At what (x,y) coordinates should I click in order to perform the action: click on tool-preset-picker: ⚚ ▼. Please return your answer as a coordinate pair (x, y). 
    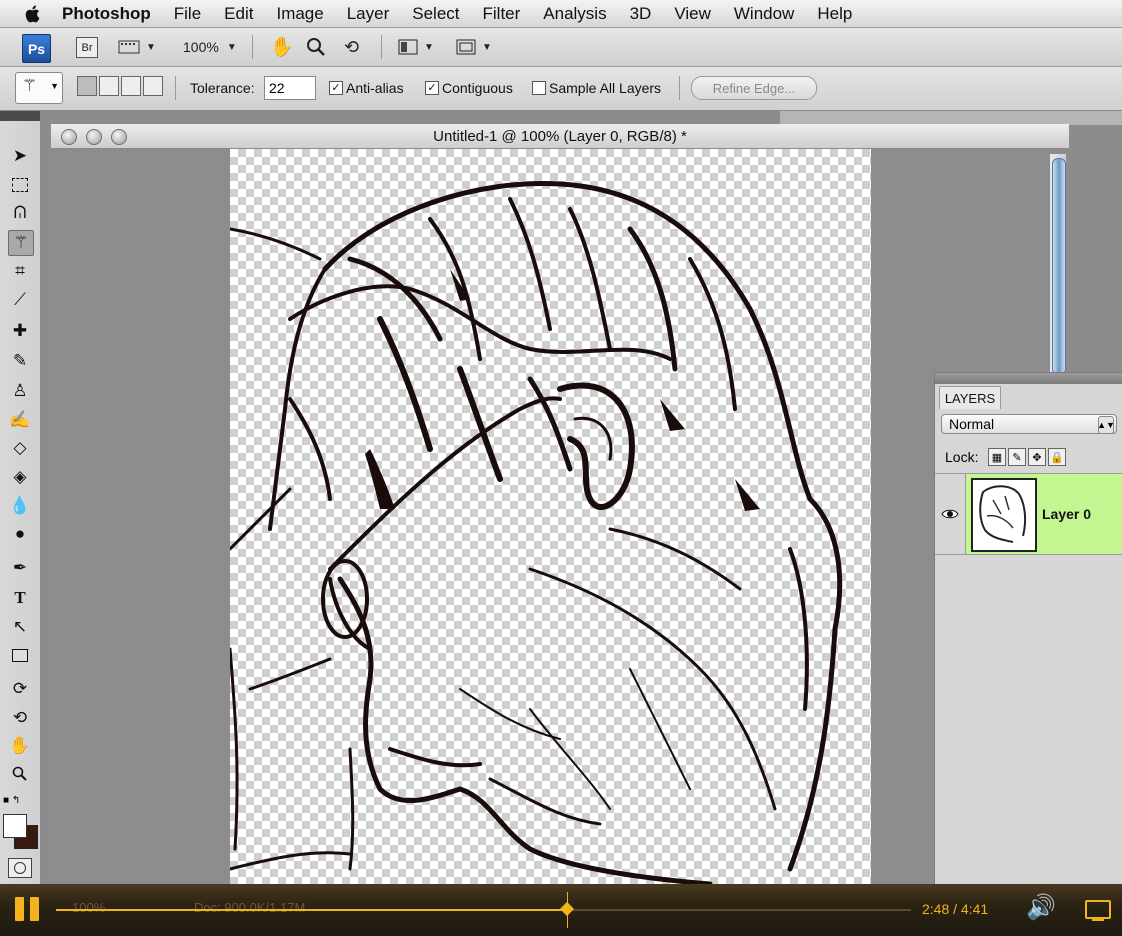
    Looking at the image, I should click on (39, 88).